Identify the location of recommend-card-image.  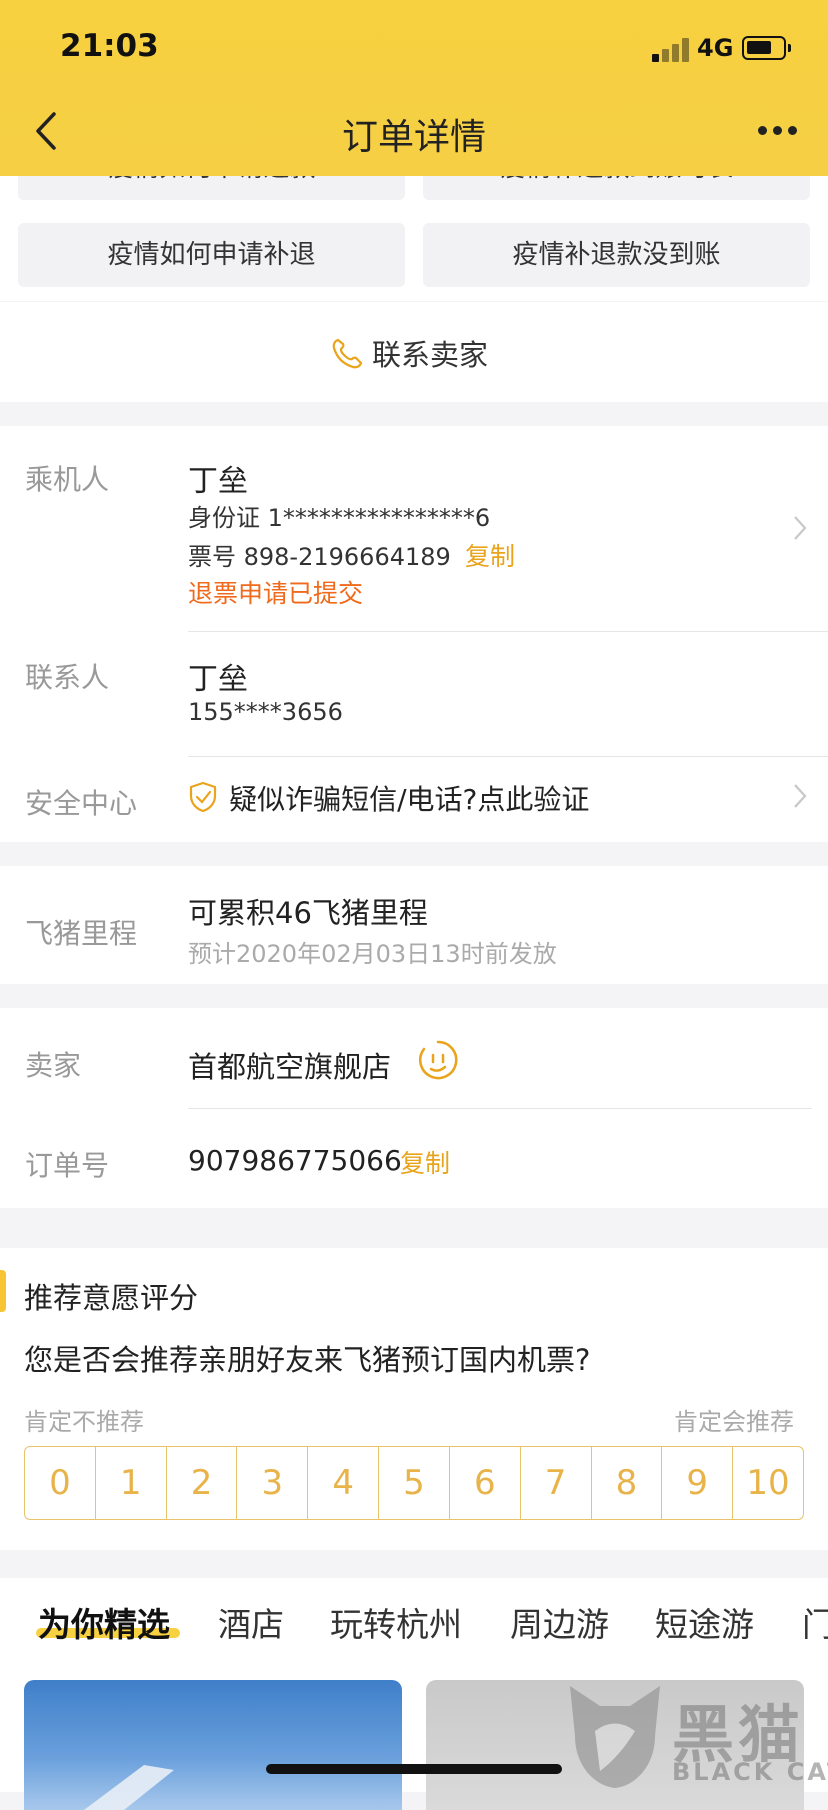
(213, 1745).